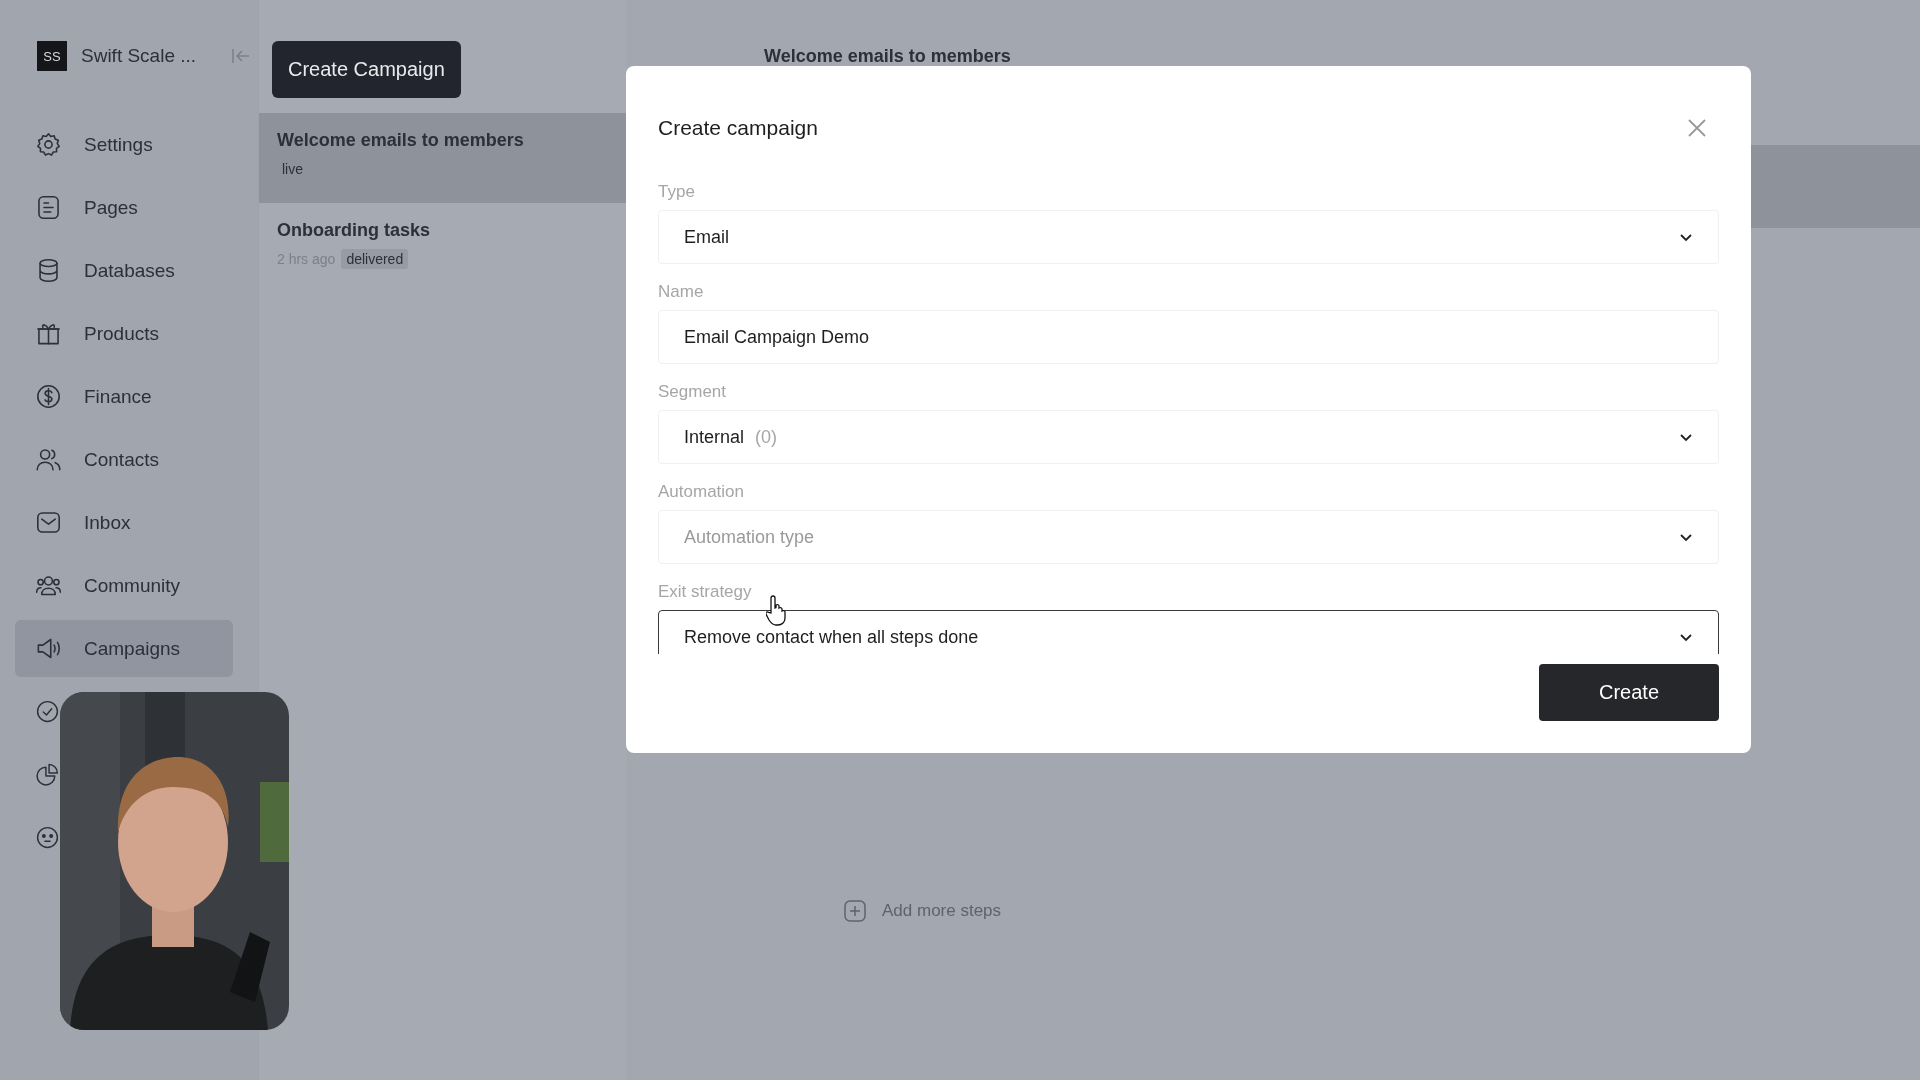 This screenshot has width=1920, height=1080. Describe the element at coordinates (48, 396) in the screenshot. I see `dollar-icon` at that location.